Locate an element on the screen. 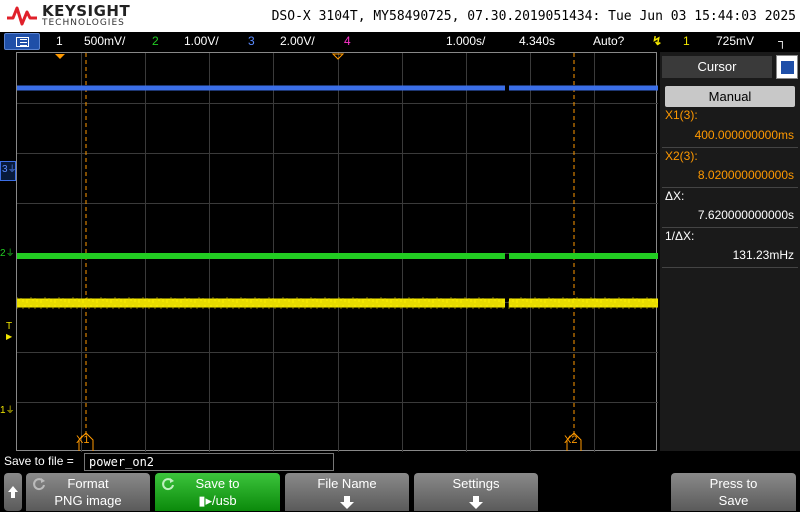 The height and width of the screenshot is (512, 800). filename-field: power_on2 is located at coordinates (209, 462).